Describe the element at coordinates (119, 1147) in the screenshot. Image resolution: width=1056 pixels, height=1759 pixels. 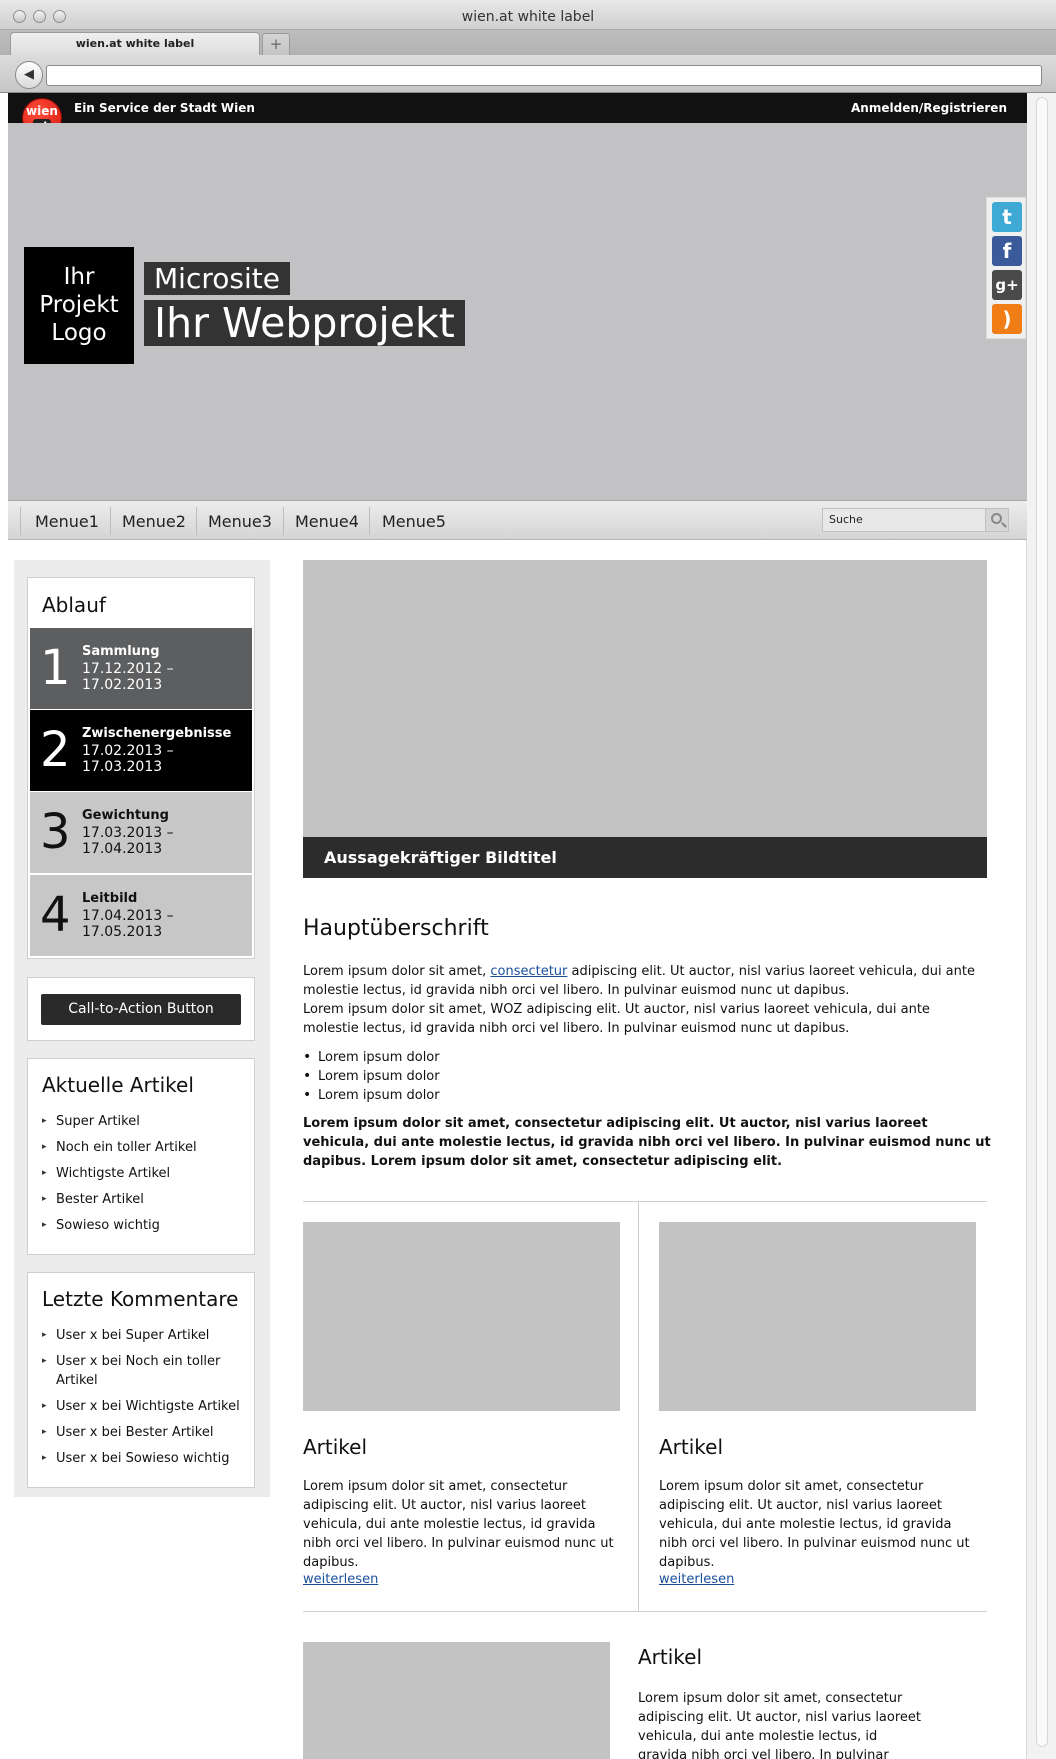
I see `recent-article-link: Noch ein toller Artikel` at that location.